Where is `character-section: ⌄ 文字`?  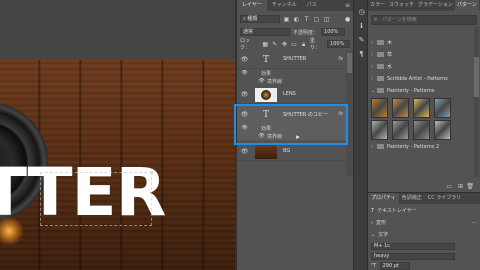 character-section: ⌄ 文字 is located at coordinates (424, 235).